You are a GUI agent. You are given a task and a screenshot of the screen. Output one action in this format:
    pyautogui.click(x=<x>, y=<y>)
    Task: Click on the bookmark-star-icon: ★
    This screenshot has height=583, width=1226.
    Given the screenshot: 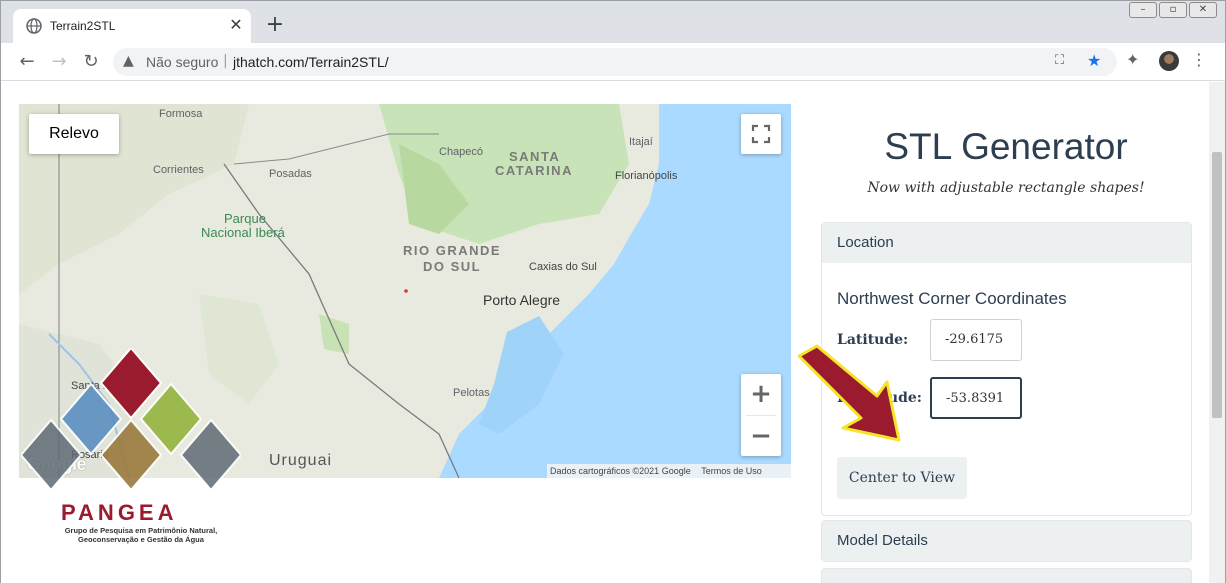 What is the action you would take?
    pyautogui.click(x=1094, y=60)
    